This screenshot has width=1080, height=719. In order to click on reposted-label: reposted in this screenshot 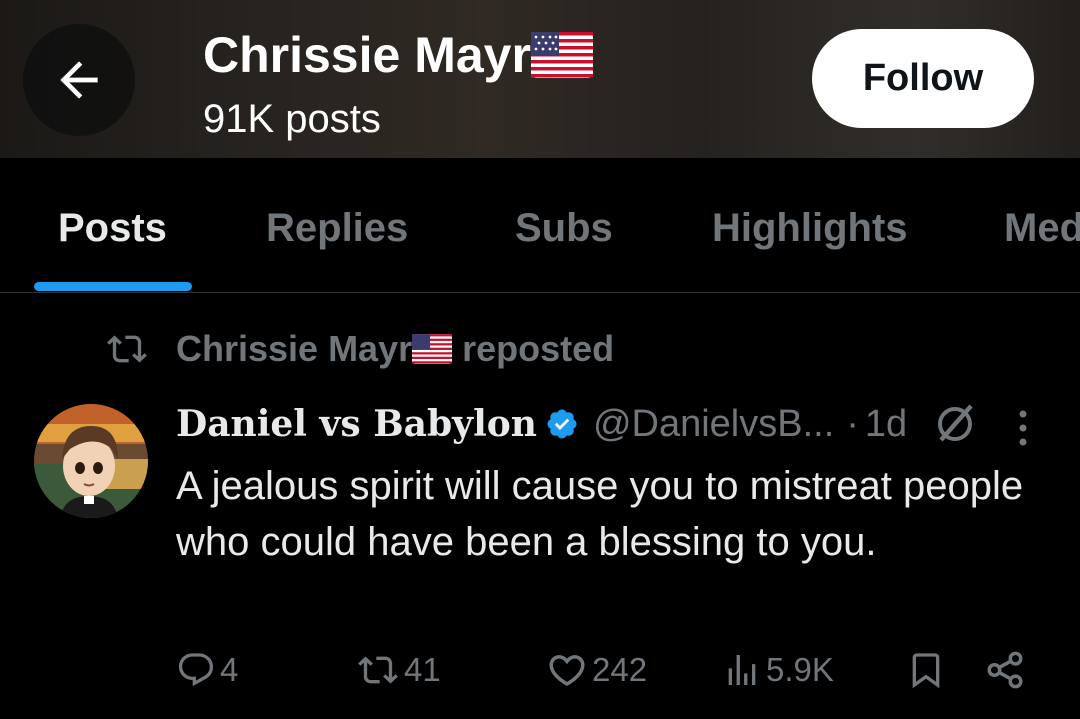, I will do `click(538, 348)`.